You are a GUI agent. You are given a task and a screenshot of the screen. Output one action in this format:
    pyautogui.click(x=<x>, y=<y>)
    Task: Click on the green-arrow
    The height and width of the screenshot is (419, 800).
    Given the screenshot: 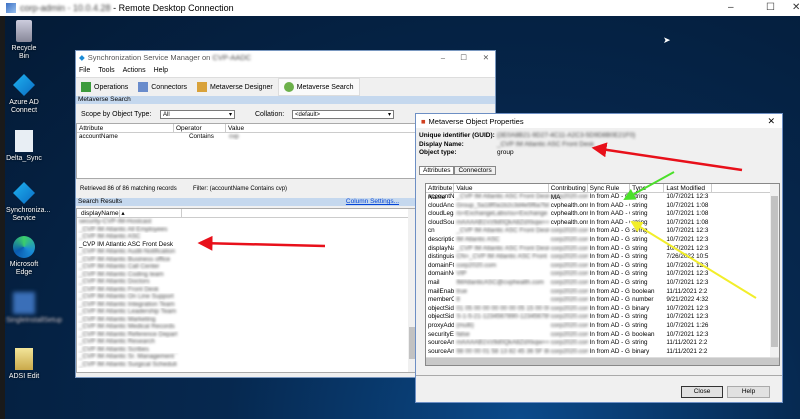 What is the action you would take?
    pyautogui.click(x=649, y=185)
    